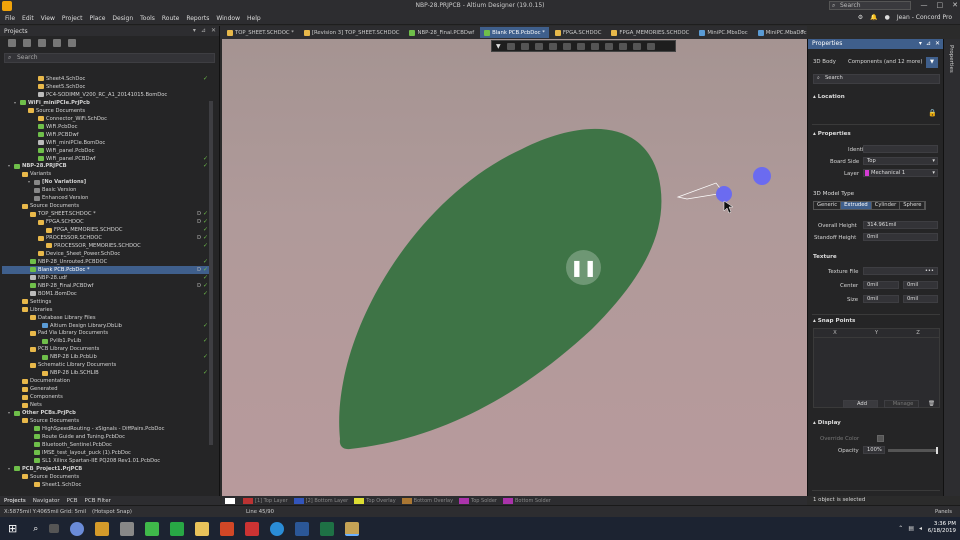  What do you see at coordinates (35, 529) in the screenshot?
I see `search-icon: ⌕` at bounding box center [35, 529].